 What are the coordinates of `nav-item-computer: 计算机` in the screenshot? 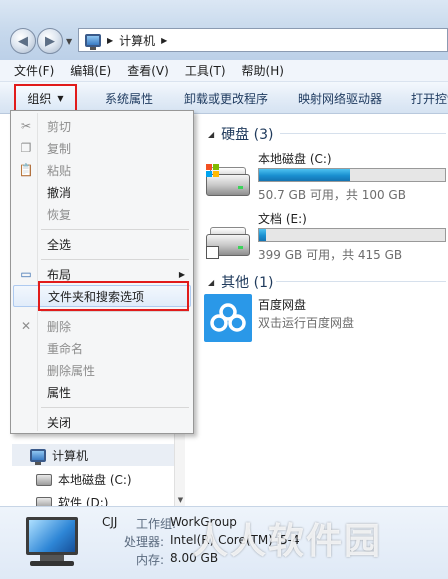 It's located at (97, 455).